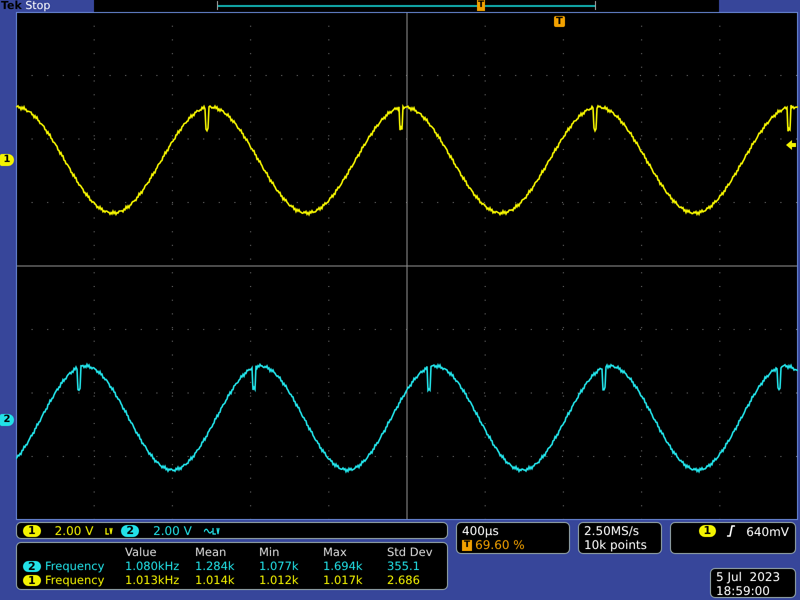 This screenshot has width=800, height=600. What do you see at coordinates (152, 566) in the screenshot?
I see `measurement-value: 1.080kHz` at bounding box center [152, 566].